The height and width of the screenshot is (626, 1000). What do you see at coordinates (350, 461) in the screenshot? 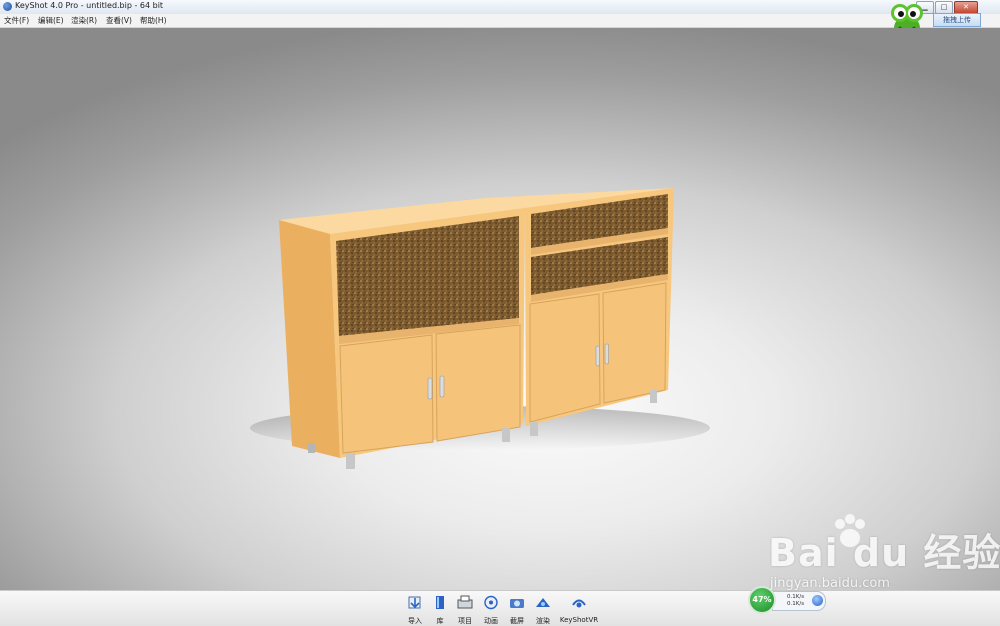
I see `left-cabinet-leg-front-left` at bounding box center [350, 461].